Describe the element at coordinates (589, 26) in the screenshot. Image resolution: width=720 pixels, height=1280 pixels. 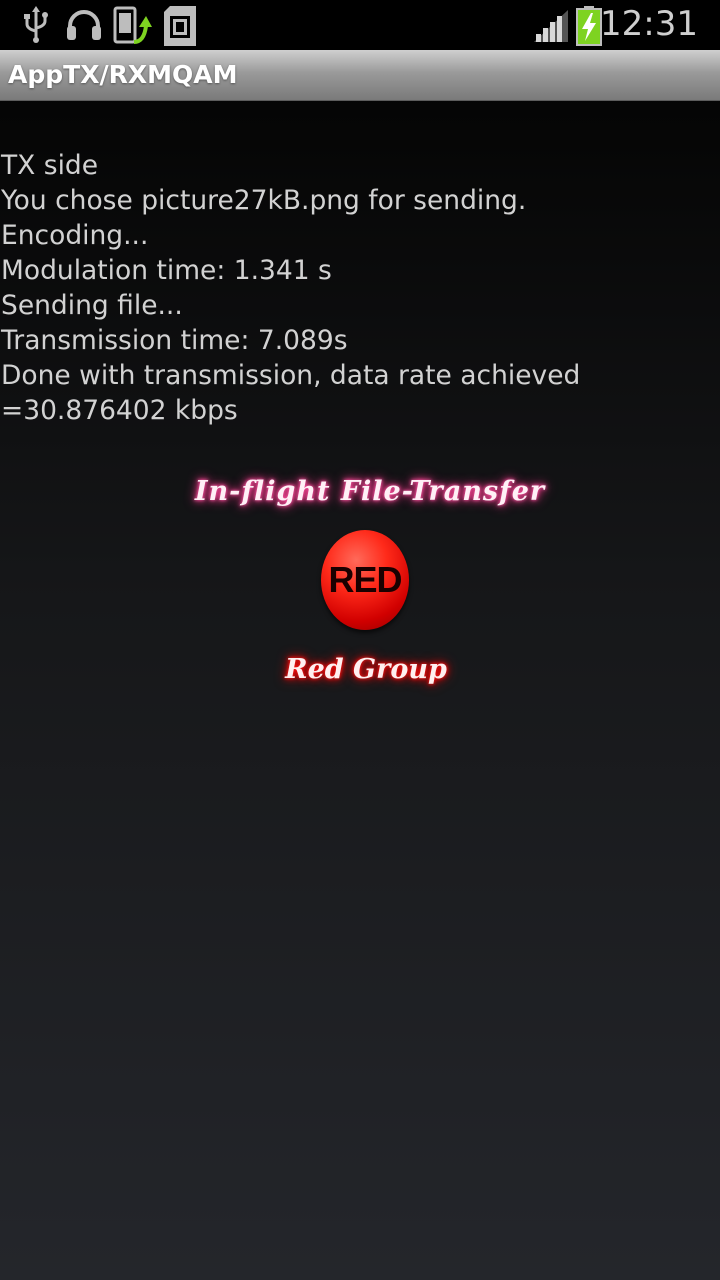
I see `battery-charging-icon` at that location.